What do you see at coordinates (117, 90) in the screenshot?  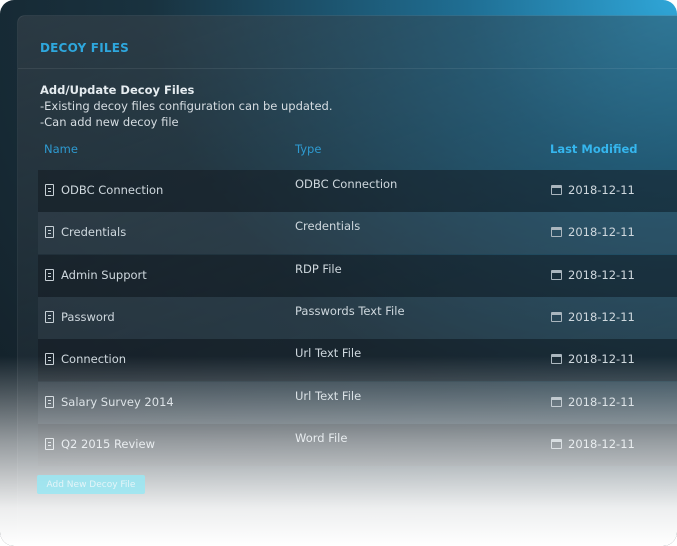 I see `intro-heading: Add/Update Decoy Files` at bounding box center [117, 90].